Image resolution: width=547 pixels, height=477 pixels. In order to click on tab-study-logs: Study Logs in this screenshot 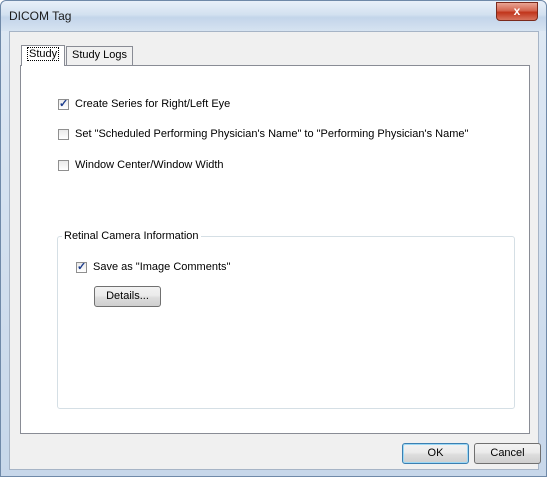, I will do `click(100, 55)`.